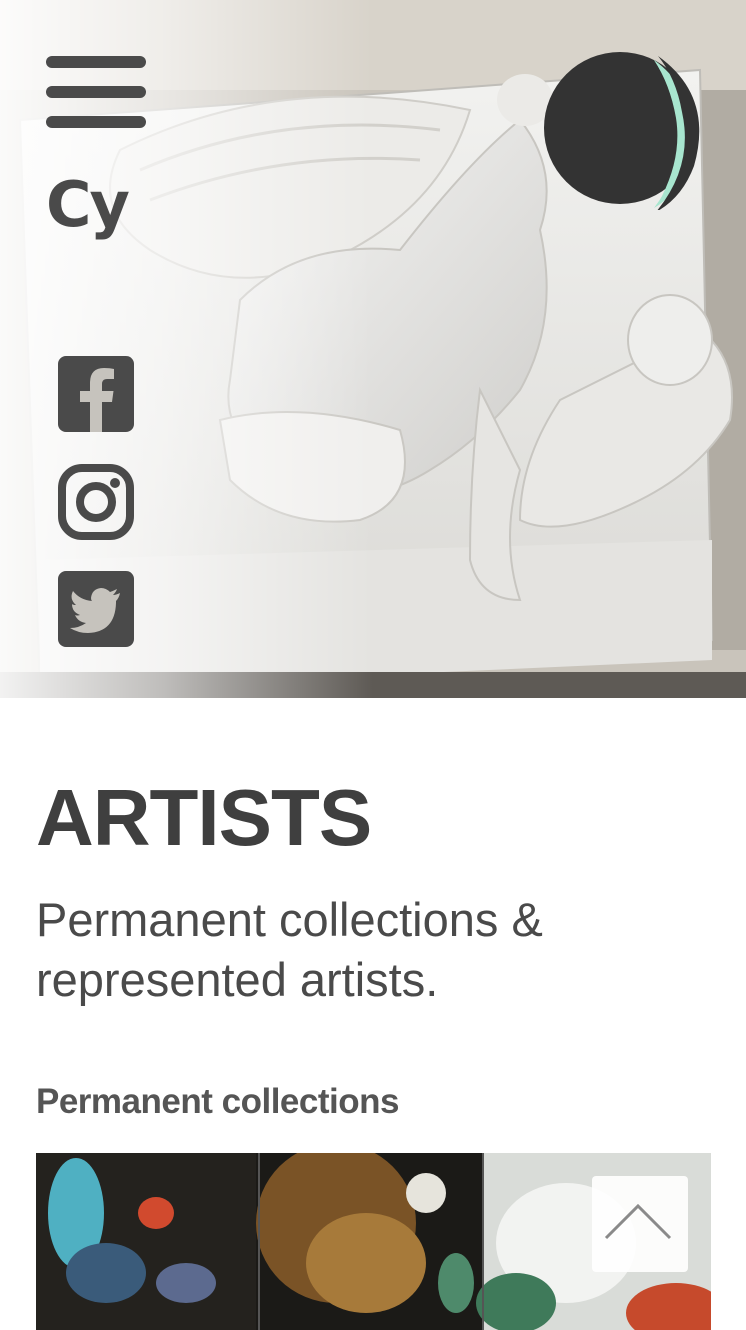 The image size is (746, 1330). Describe the element at coordinates (88, 204) in the screenshot. I see `brand-short-logo: Cy` at that location.